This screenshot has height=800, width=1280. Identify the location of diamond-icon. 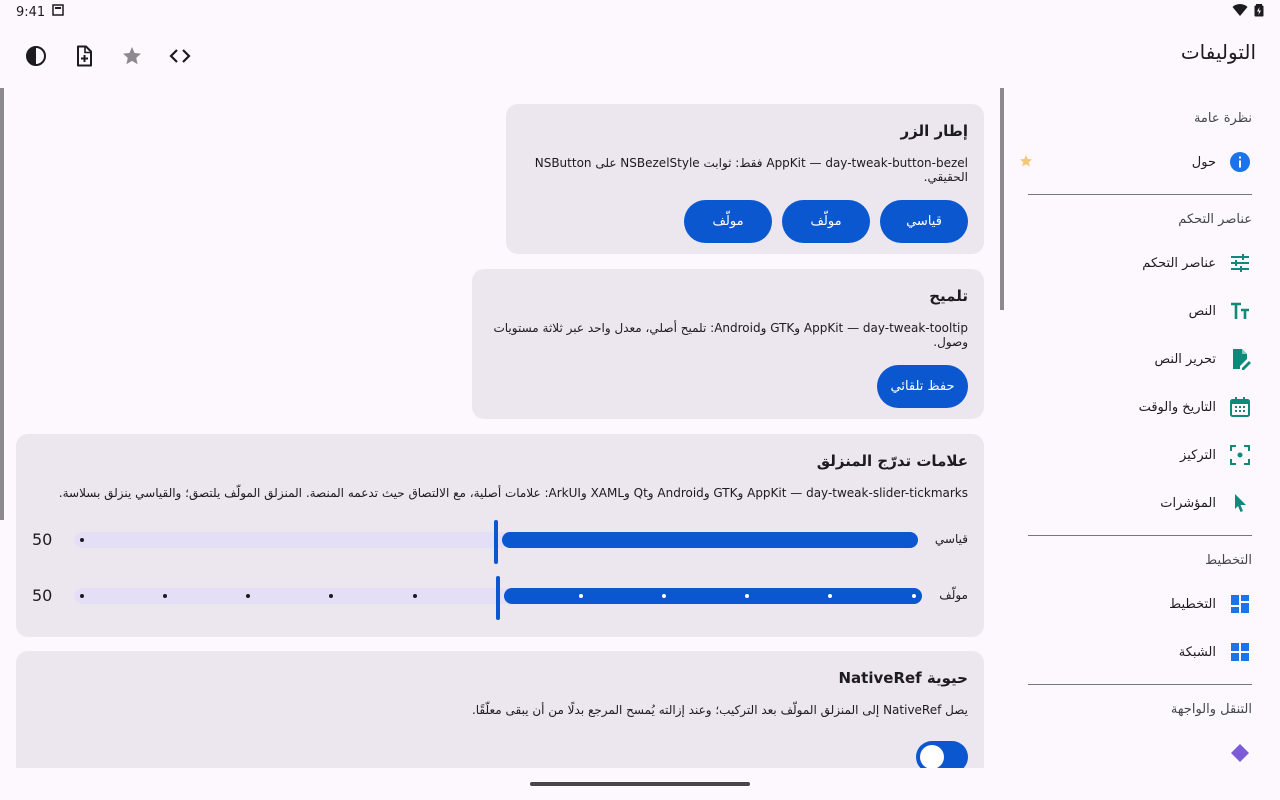
(1240, 753).